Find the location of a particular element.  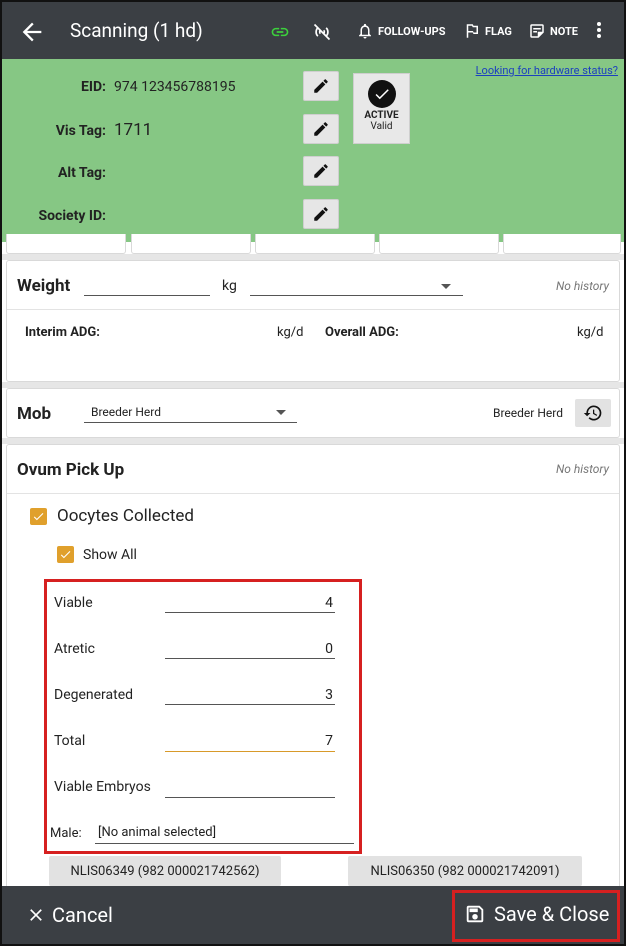

interim-adg-unit: kg/d is located at coordinates (290, 332).